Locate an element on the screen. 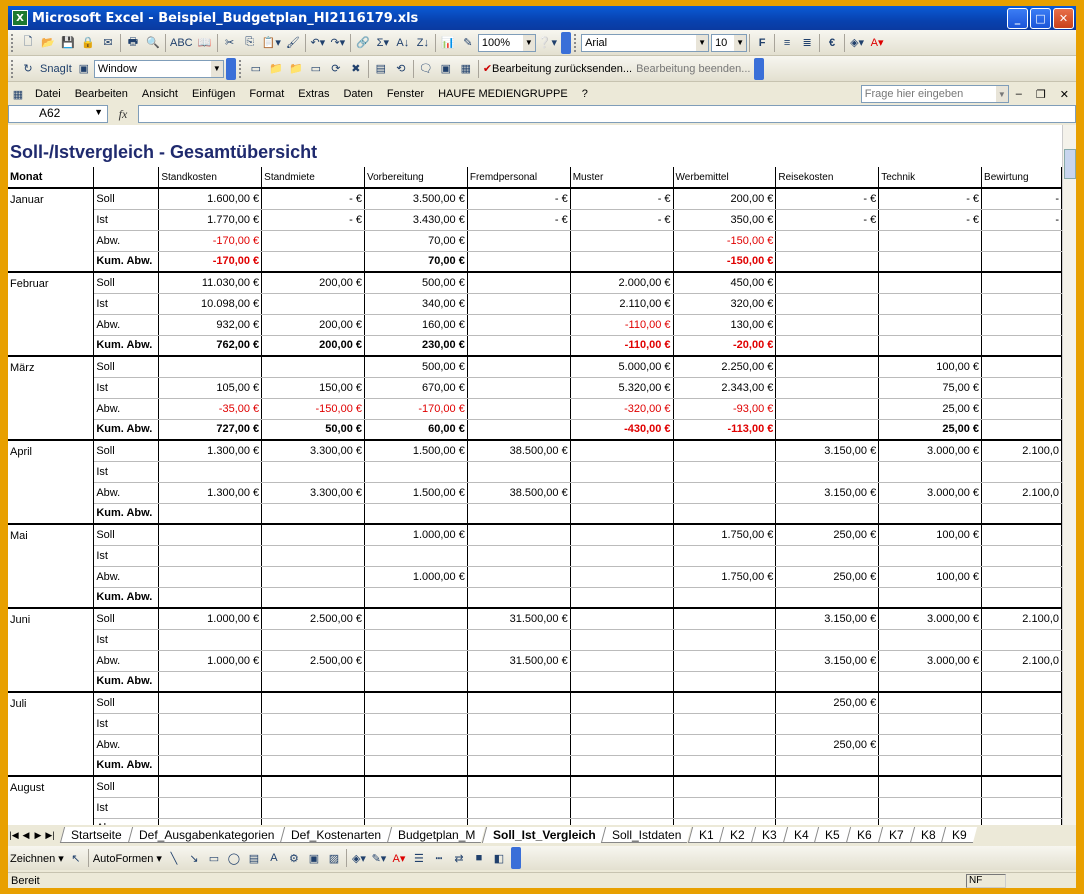 This screenshot has width=1084, height=894. table-cell: 2.110,00 € is located at coordinates (622, 304).